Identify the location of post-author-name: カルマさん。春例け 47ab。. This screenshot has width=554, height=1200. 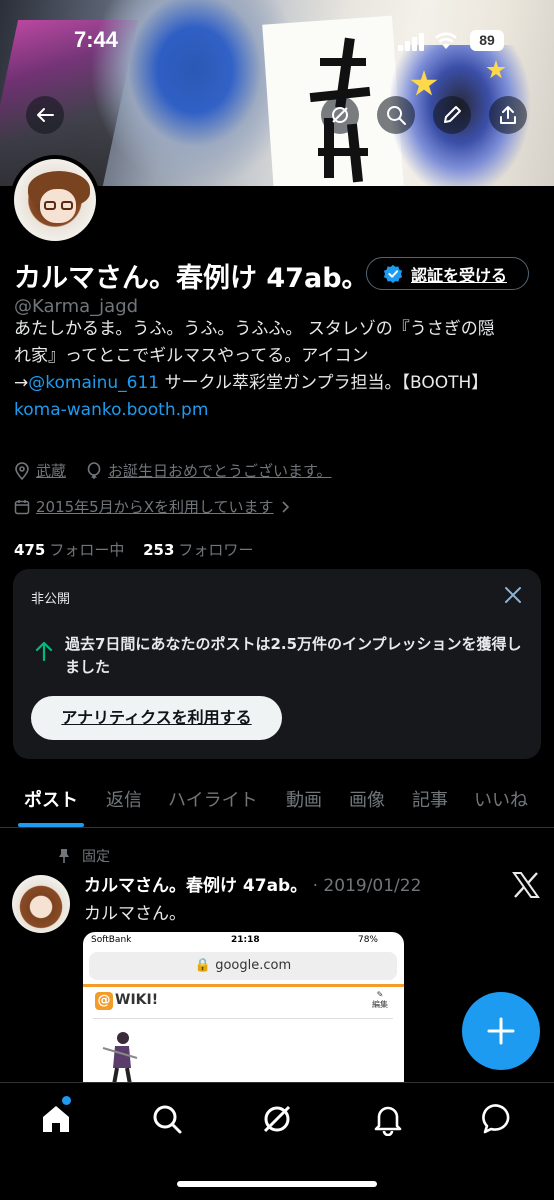
(195, 886).